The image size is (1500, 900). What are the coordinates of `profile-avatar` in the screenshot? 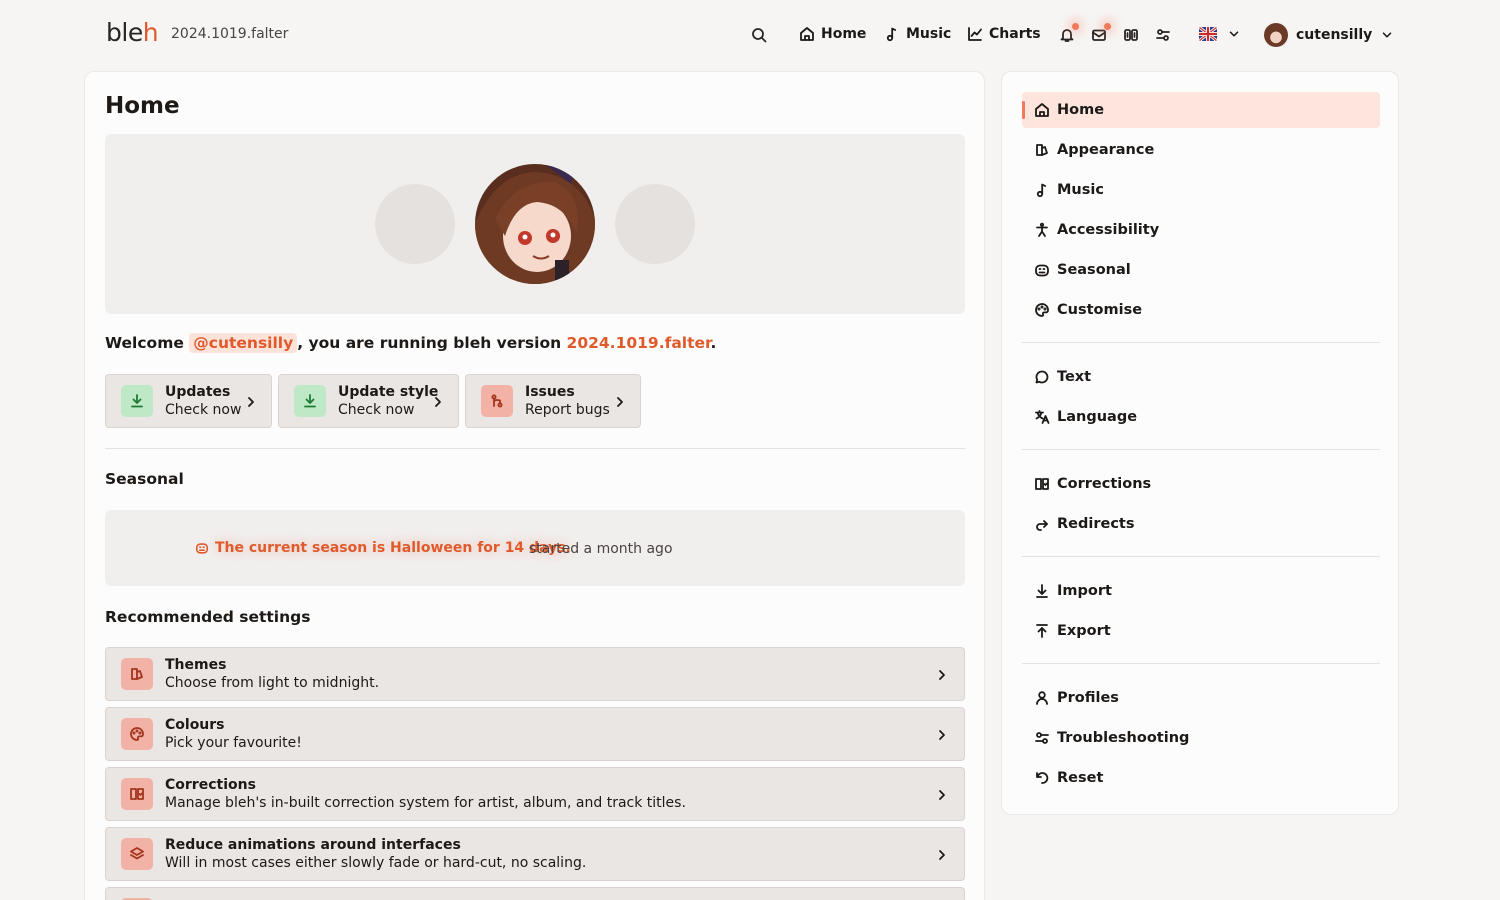 It's located at (535, 224).